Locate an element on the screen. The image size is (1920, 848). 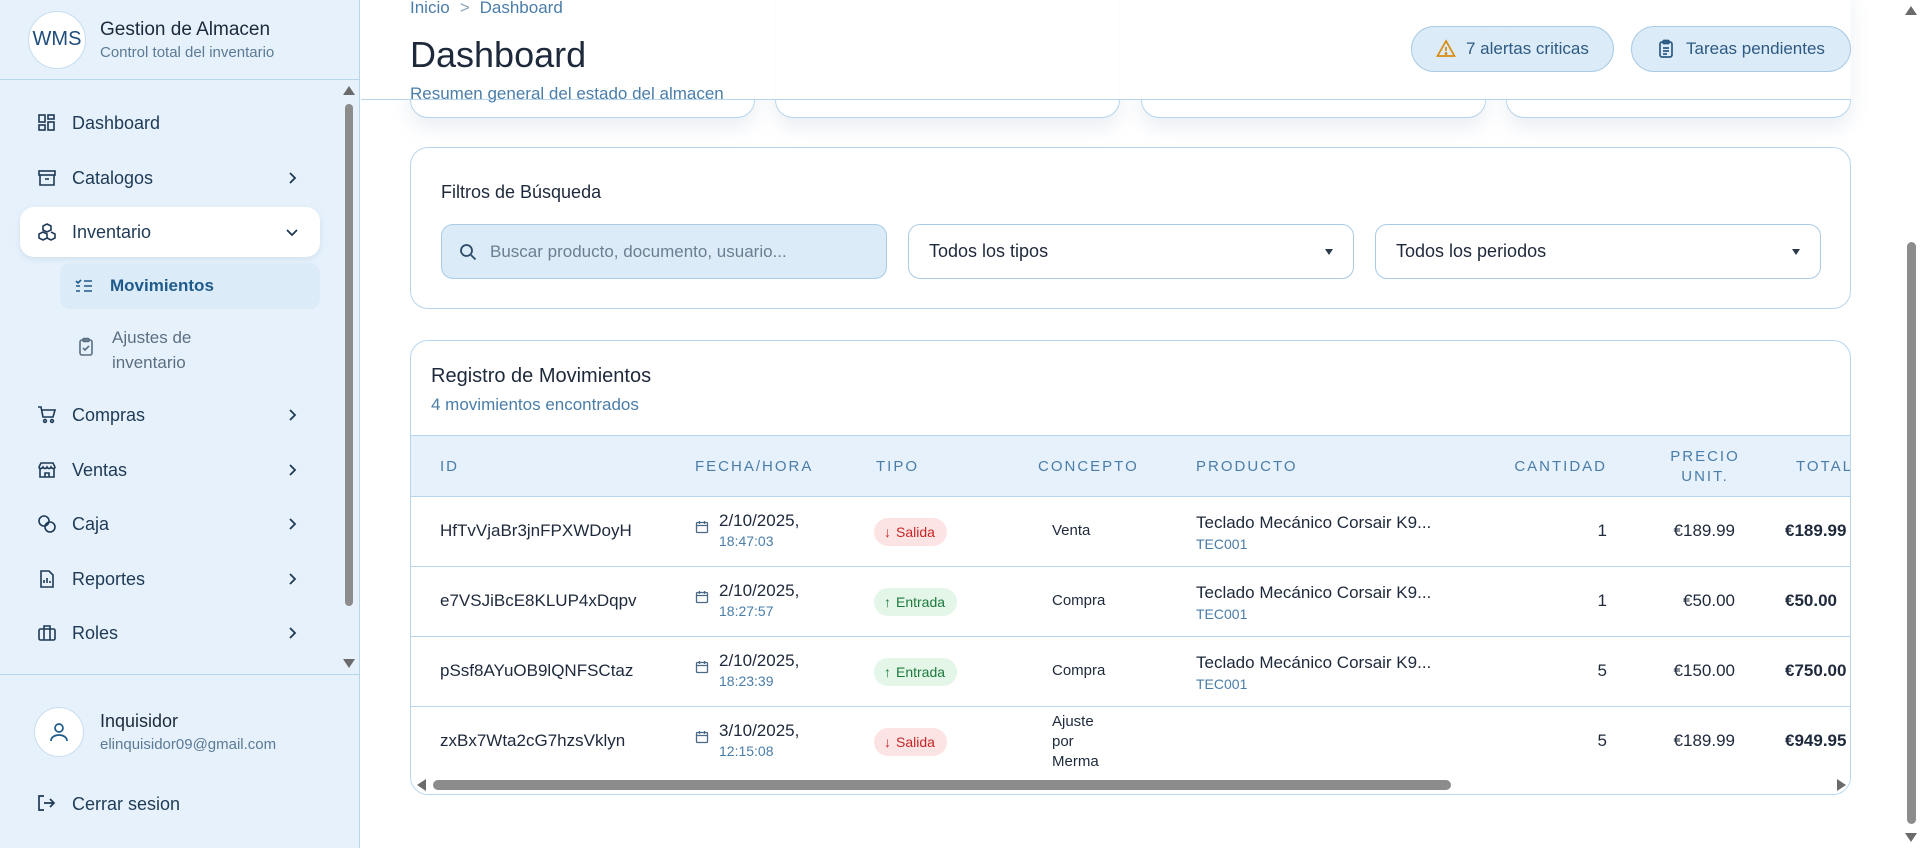
page-scroll-thumb is located at coordinates (1911, 533).